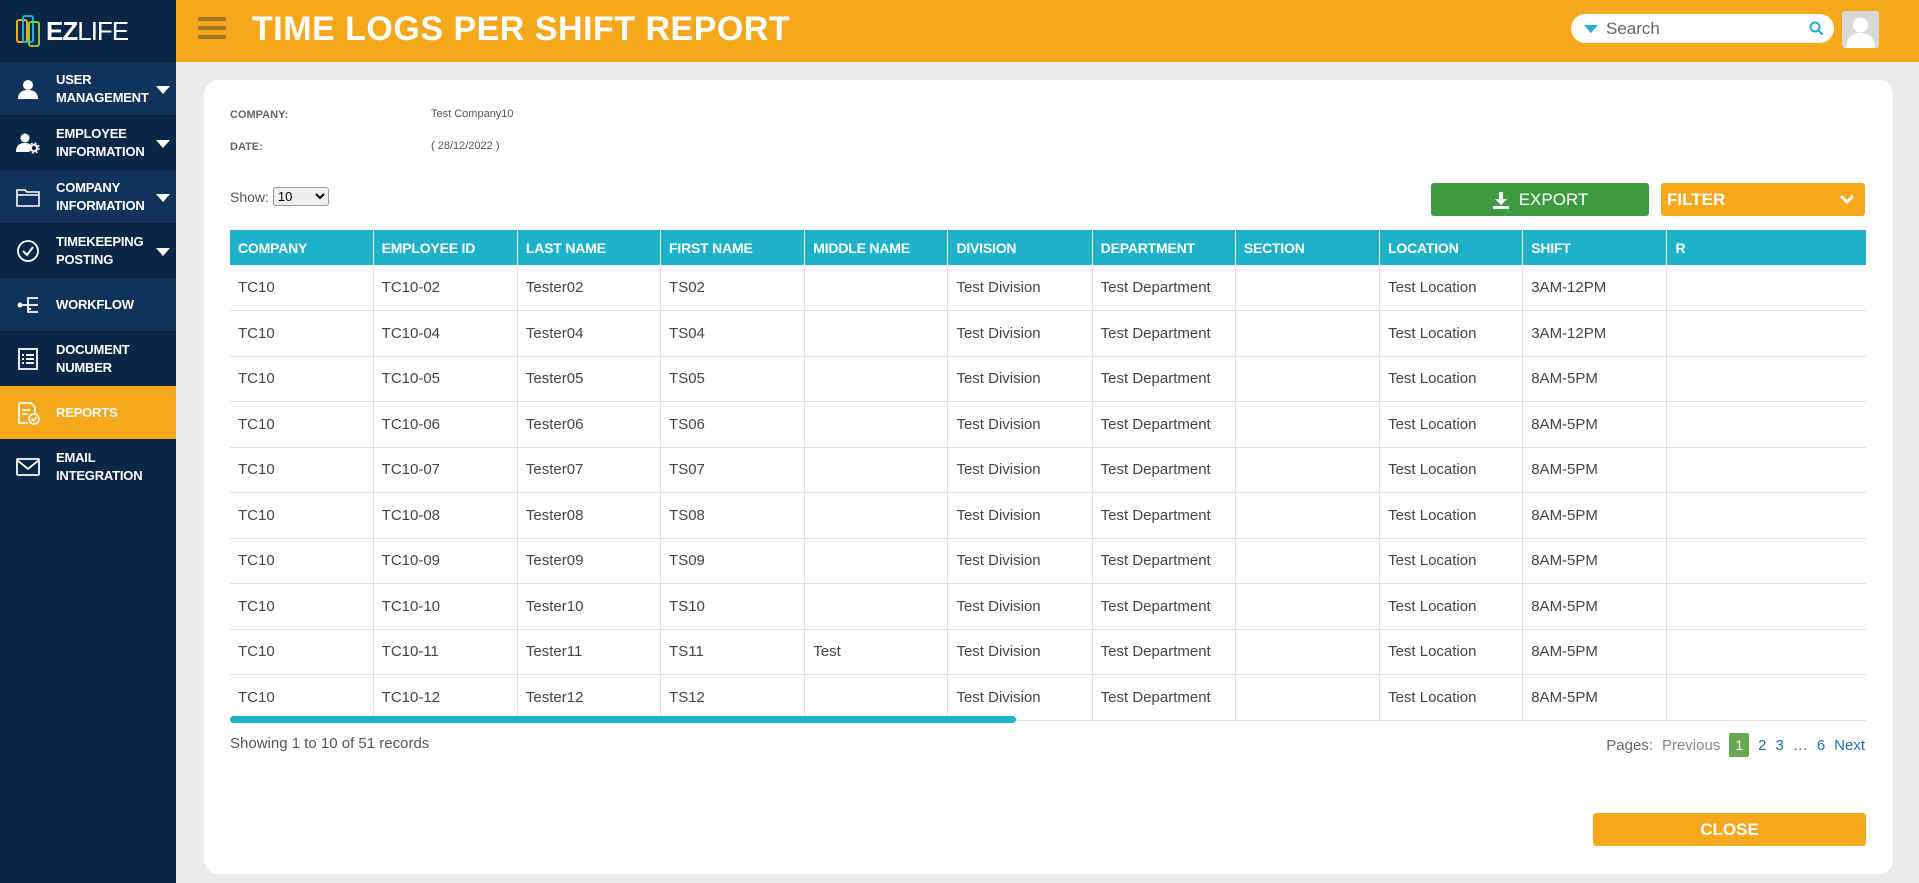 This screenshot has width=1919, height=883. Describe the element at coordinates (88, 413) in the screenshot. I see `sidebar-item-reports: REPORTS` at that location.